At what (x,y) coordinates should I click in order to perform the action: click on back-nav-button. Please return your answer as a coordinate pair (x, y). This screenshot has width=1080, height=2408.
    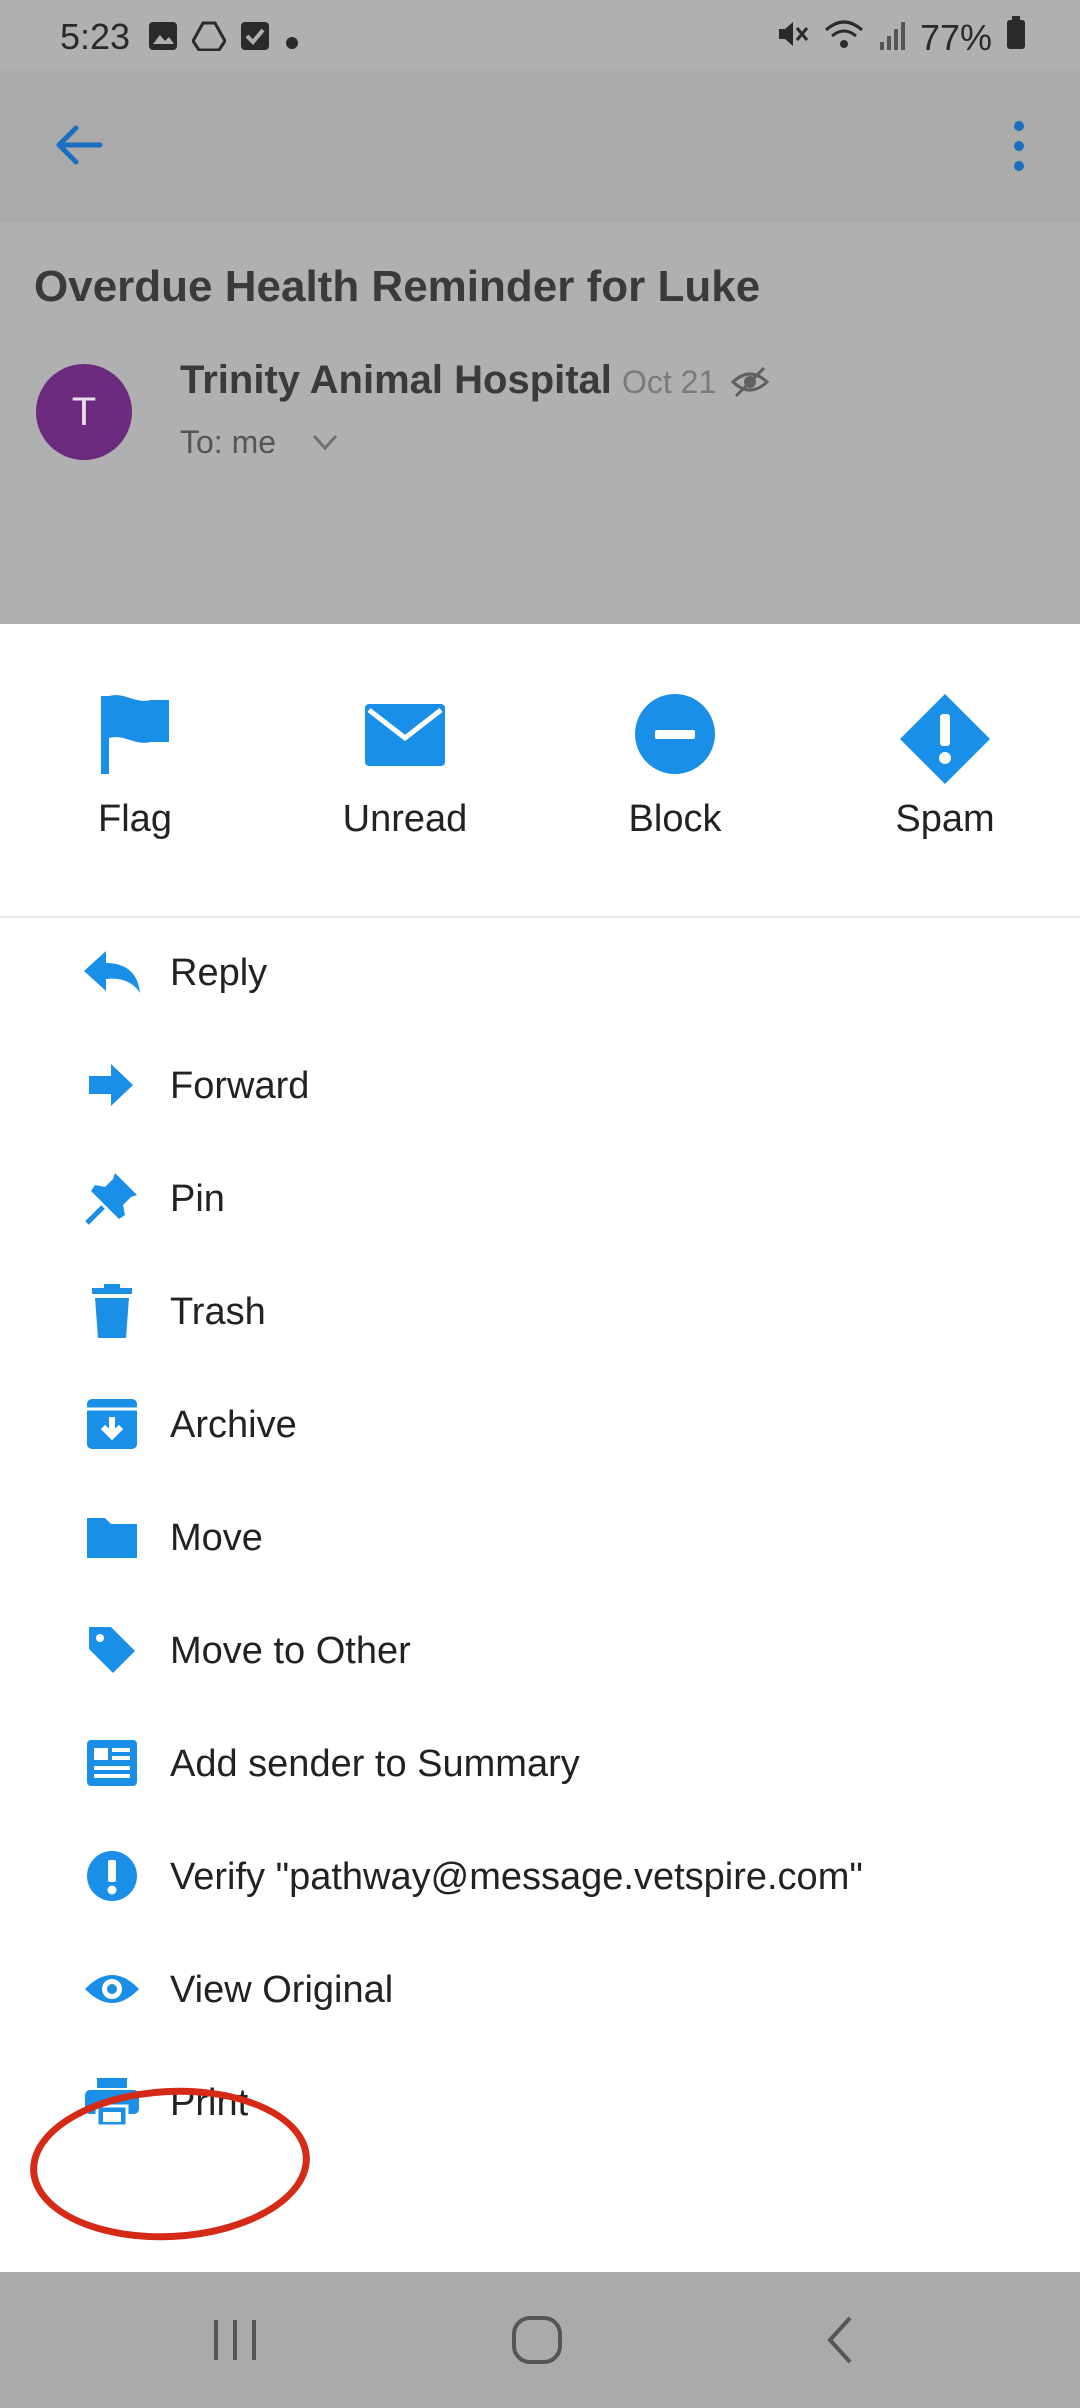
    Looking at the image, I should click on (841, 2340).